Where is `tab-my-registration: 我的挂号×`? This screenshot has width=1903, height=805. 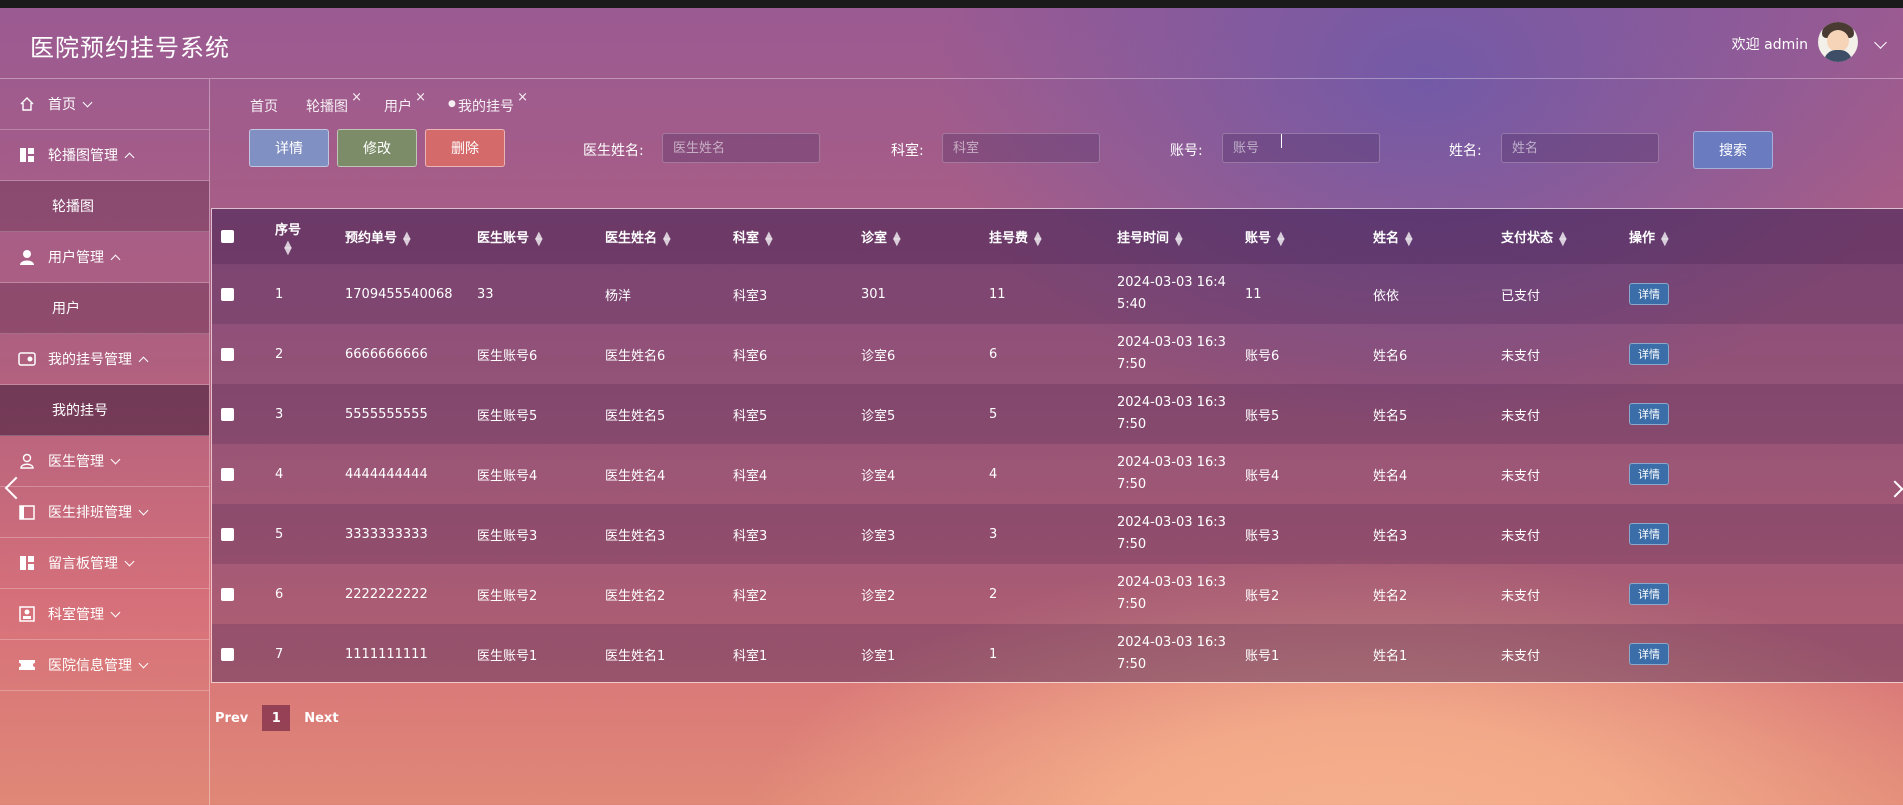
tab-my-registration: 我的挂号× is located at coordinates (488, 103).